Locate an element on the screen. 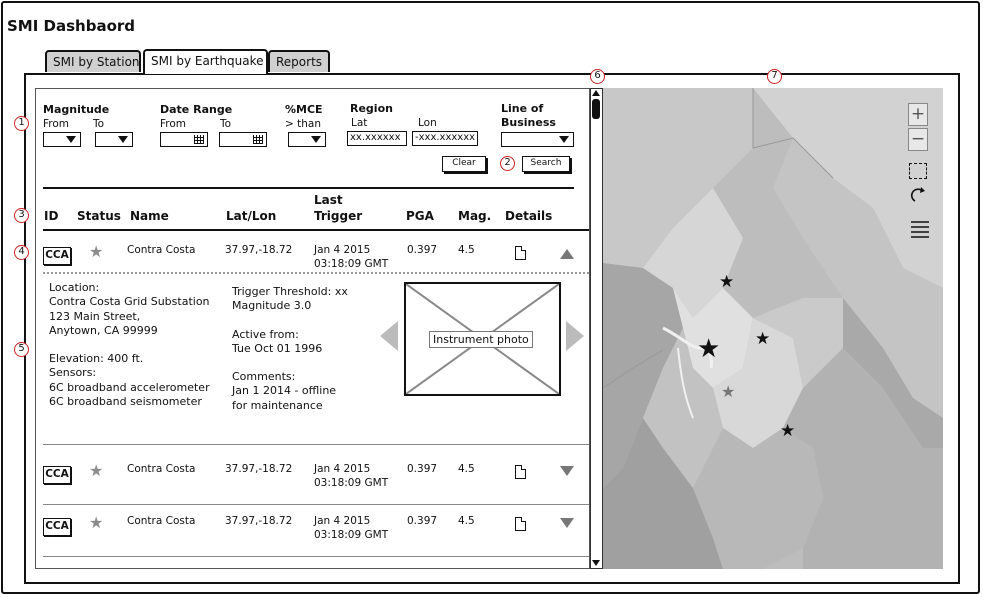 This screenshot has height=597, width=983. header-pga: PGA is located at coordinates (420, 216).